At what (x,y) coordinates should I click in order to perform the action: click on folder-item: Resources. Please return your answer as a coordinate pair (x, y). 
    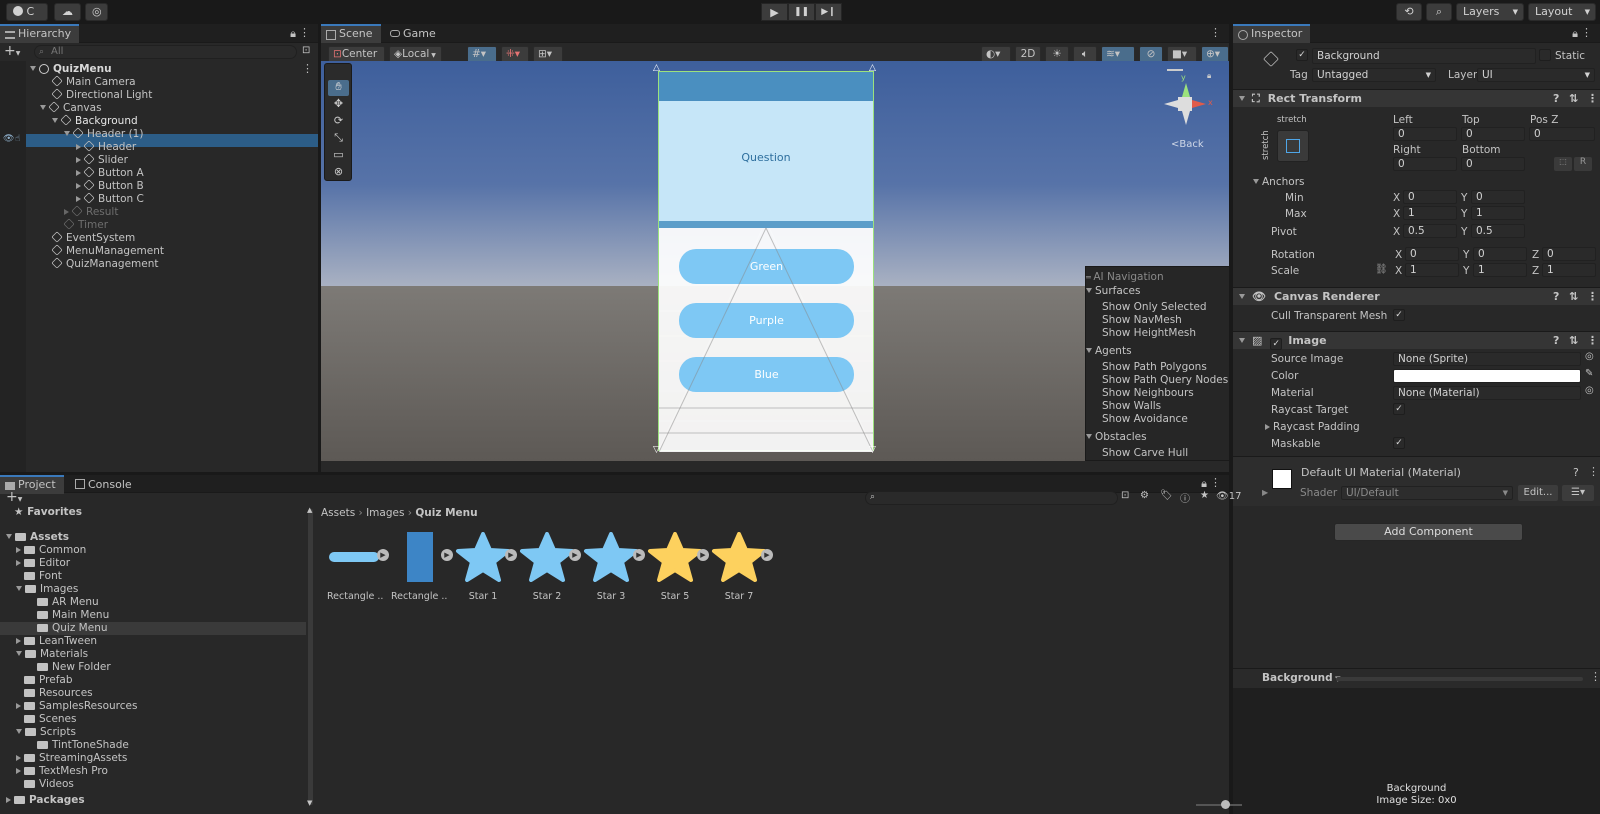
    Looking at the image, I should click on (58, 693).